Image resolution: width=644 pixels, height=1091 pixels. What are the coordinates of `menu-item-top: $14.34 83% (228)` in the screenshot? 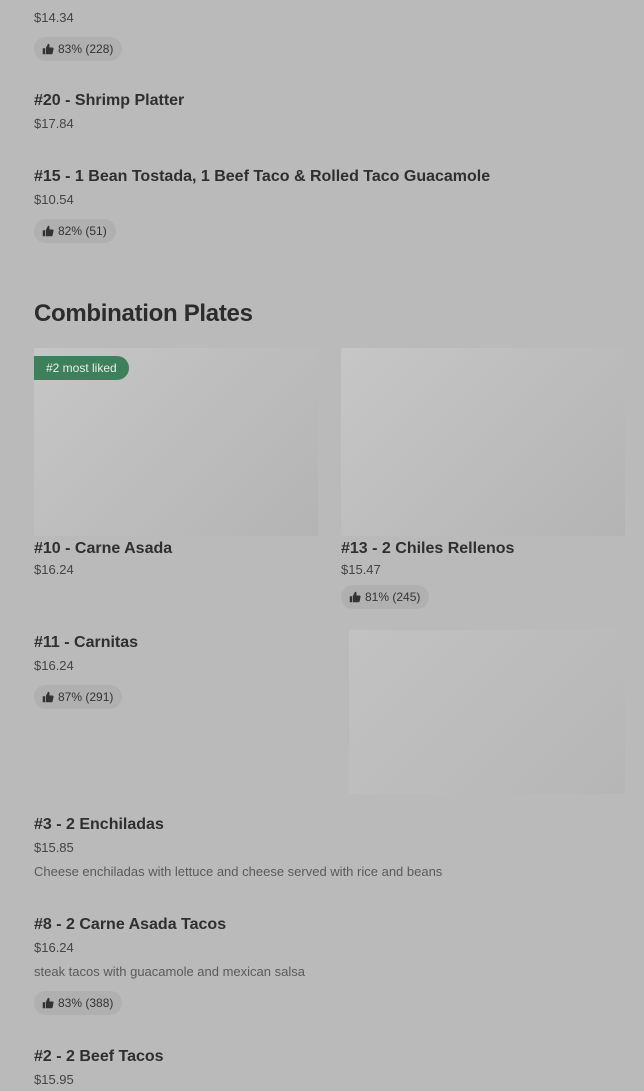 It's located at (78, 35).